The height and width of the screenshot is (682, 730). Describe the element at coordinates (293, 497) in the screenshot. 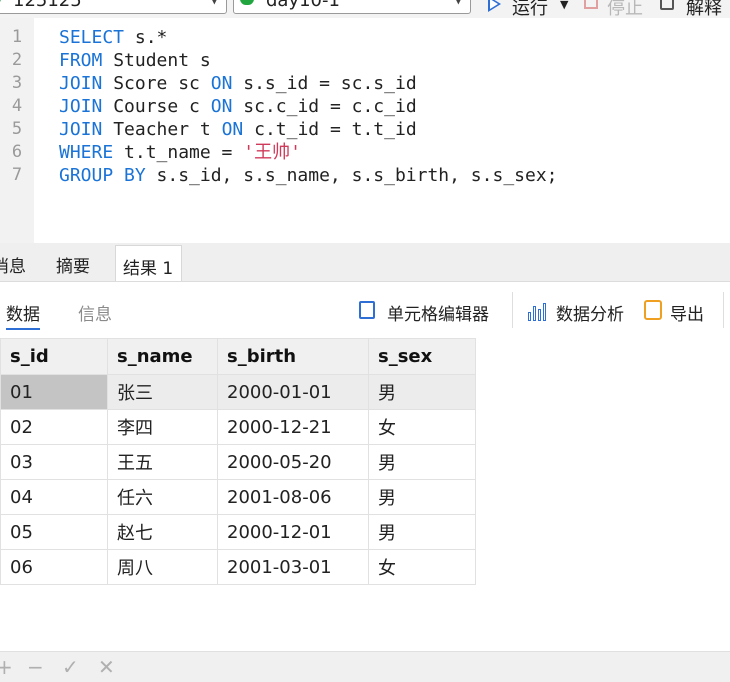

I see `grid-cell: 2001-08-06` at that location.